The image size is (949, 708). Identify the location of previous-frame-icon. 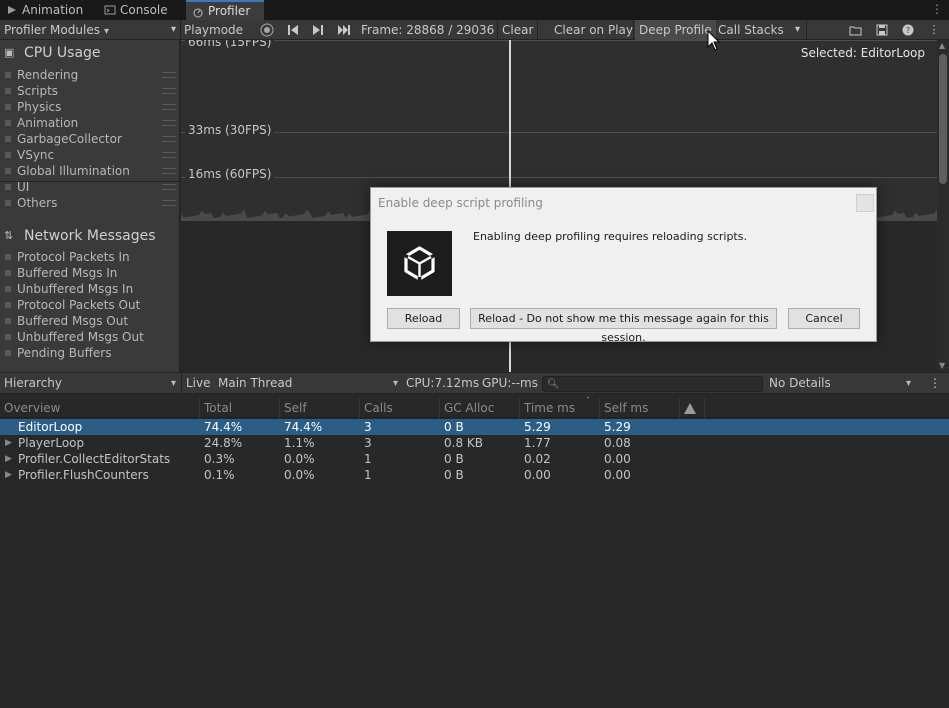
(293, 30).